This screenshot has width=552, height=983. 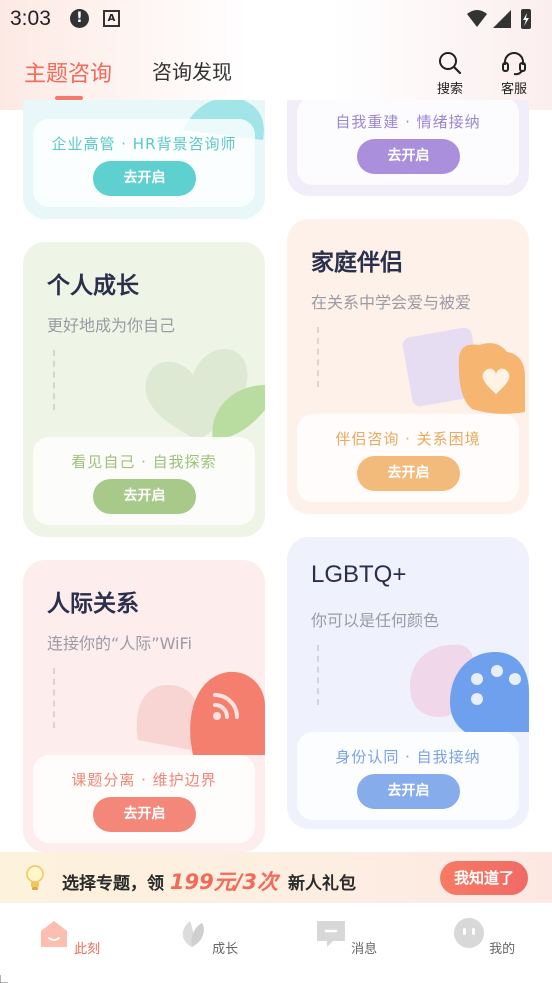 I want to click on search-button: 搜索, so click(x=450, y=73).